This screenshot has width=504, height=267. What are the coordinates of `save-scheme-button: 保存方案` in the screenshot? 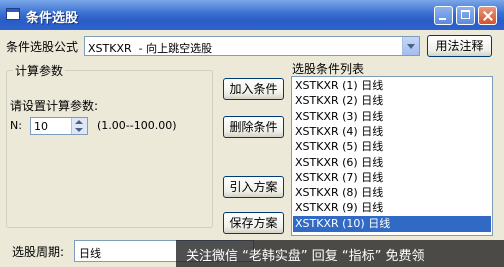 It's located at (253, 223).